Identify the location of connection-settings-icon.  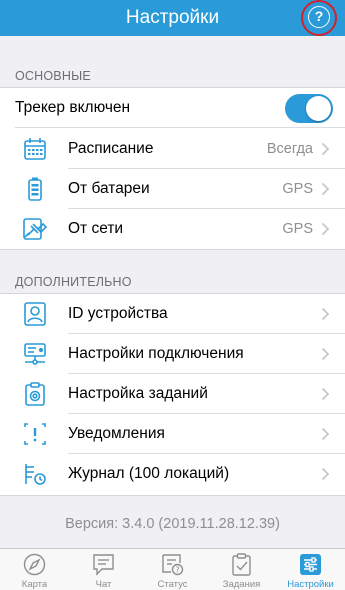
(35, 354).